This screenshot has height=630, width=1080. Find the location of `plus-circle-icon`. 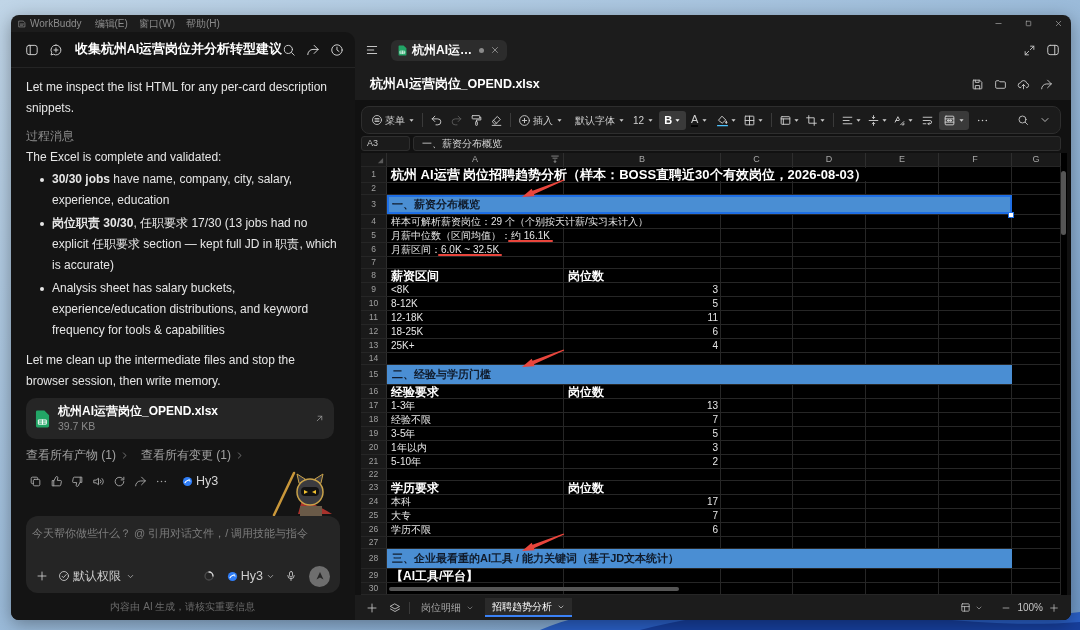

plus-circle-icon is located at coordinates (524, 120).